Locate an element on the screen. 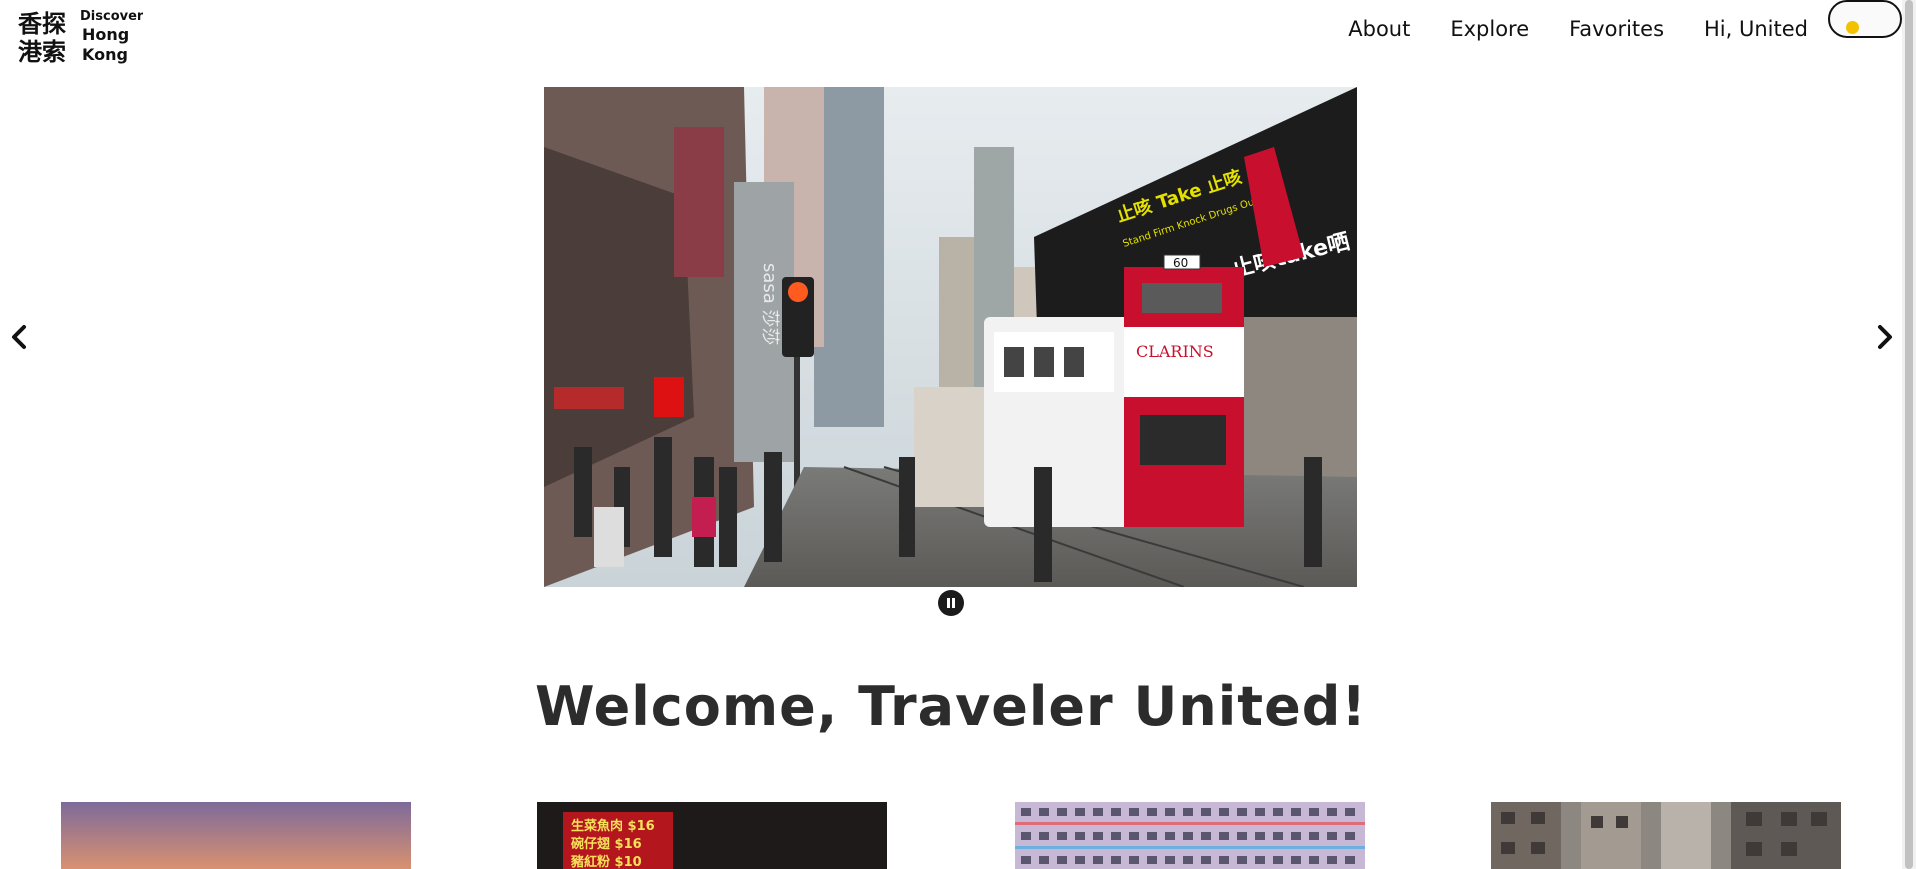 The height and width of the screenshot is (869, 1916). card-old-buildings is located at coordinates (1666, 835).